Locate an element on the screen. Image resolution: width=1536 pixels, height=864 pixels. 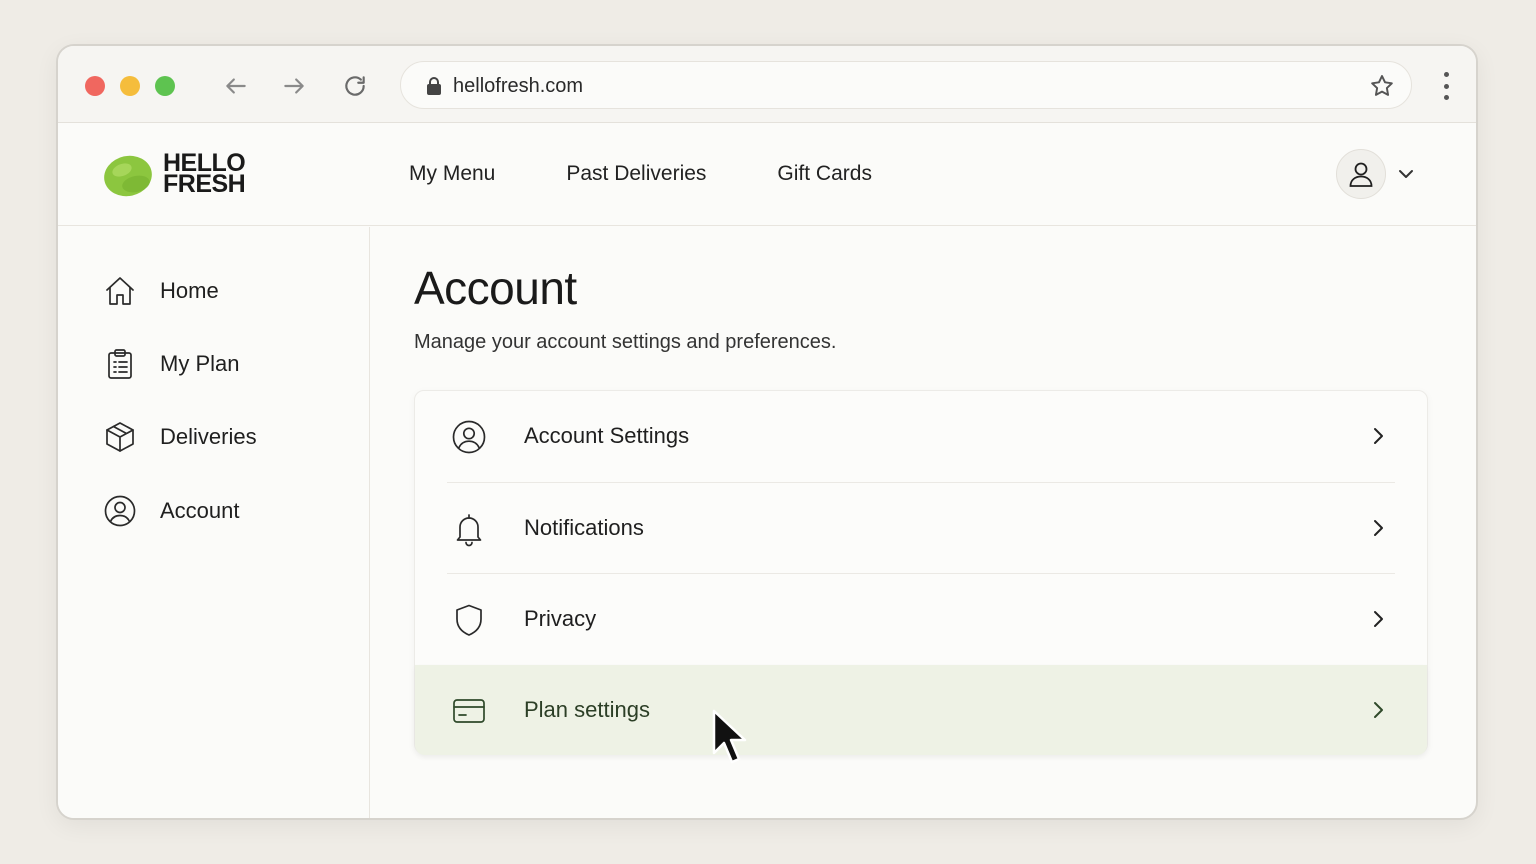
nav-my-menu: My Menu is located at coordinates (452, 174).